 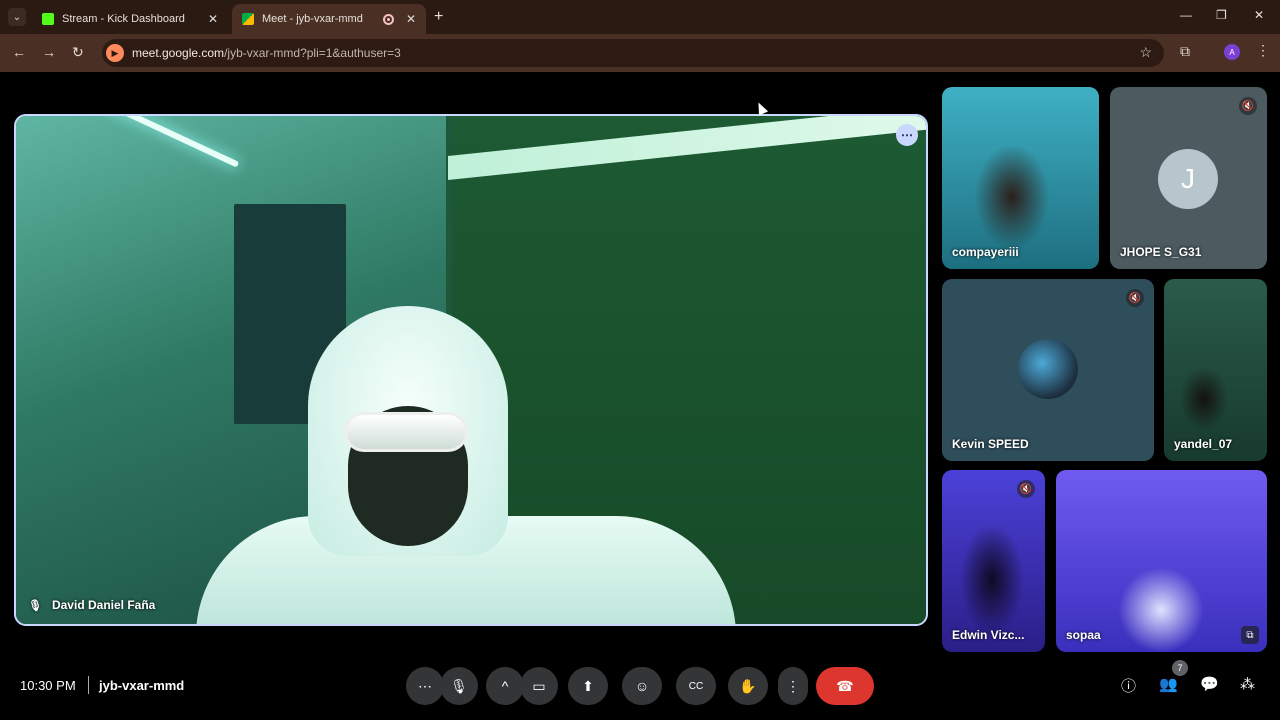 What do you see at coordinates (793, 686) in the screenshot?
I see `more-options-button: ⋮` at bounding box center [793, 686].